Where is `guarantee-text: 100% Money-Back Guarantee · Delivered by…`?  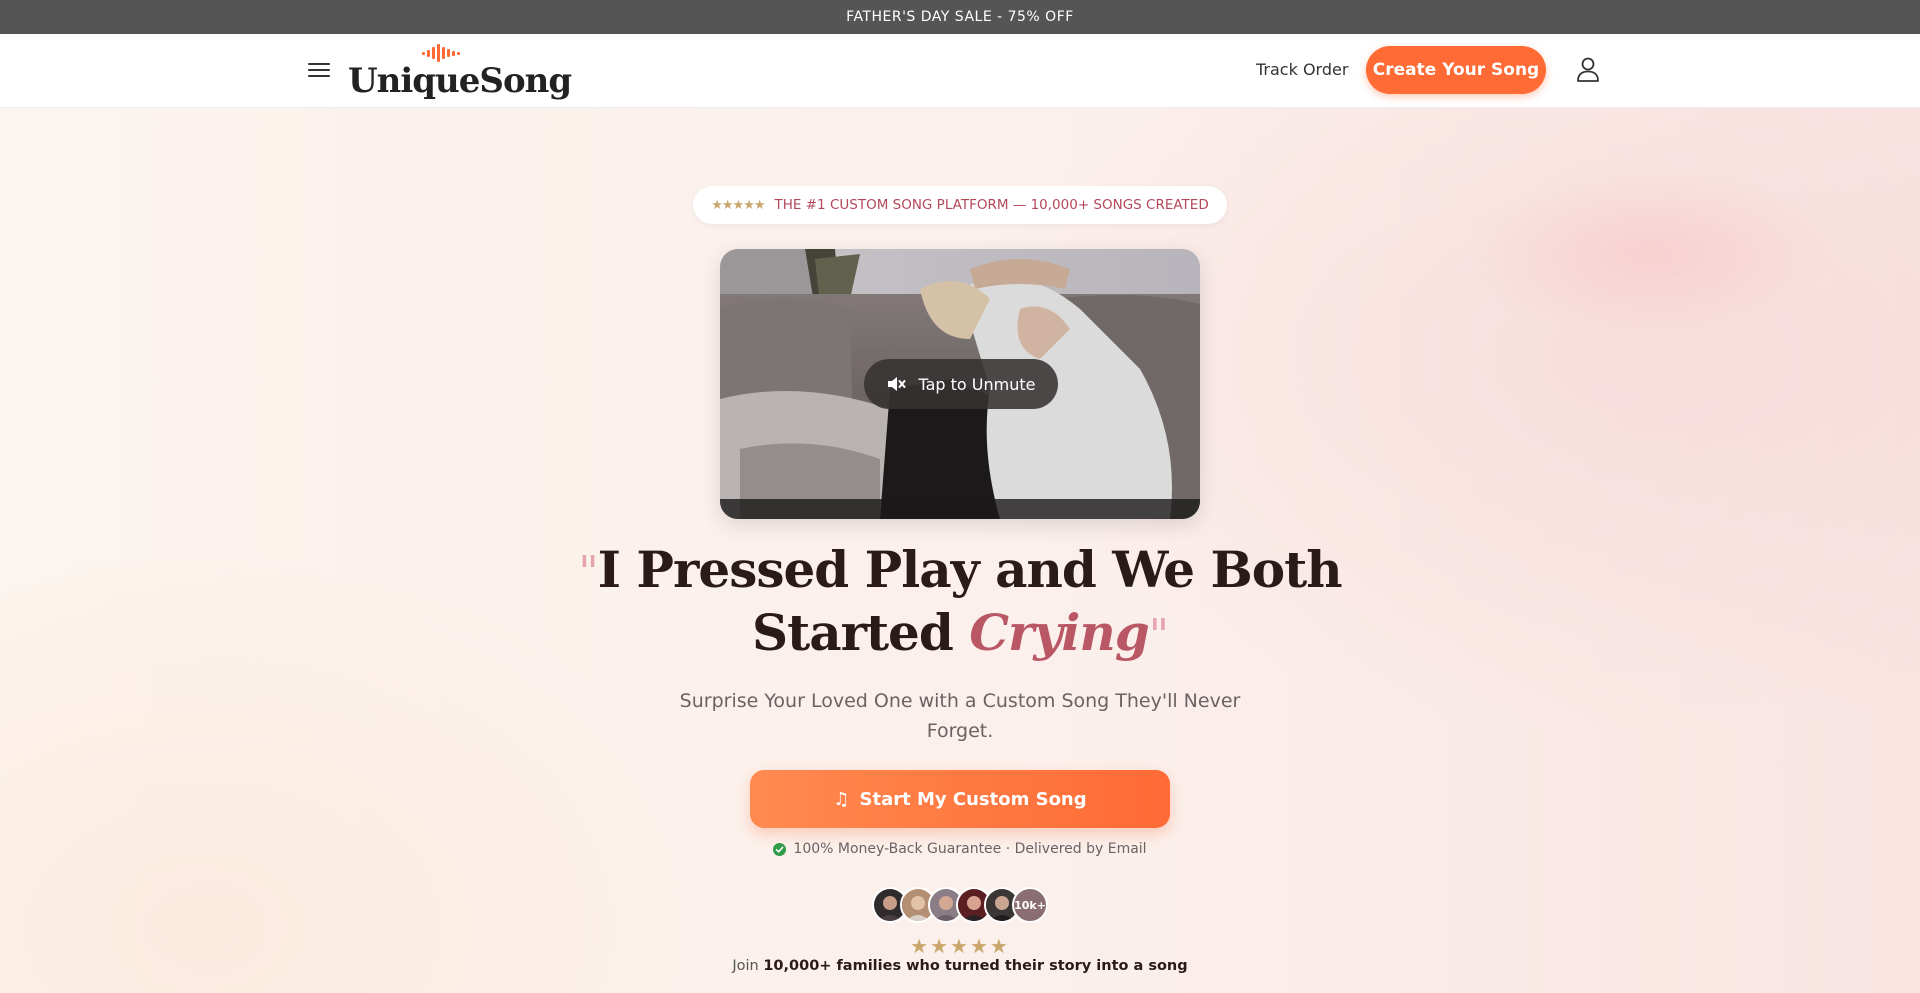
guarantee-text: 100% Money-Back Guarantee · Delivered by… is located at coordinates (970, 849).